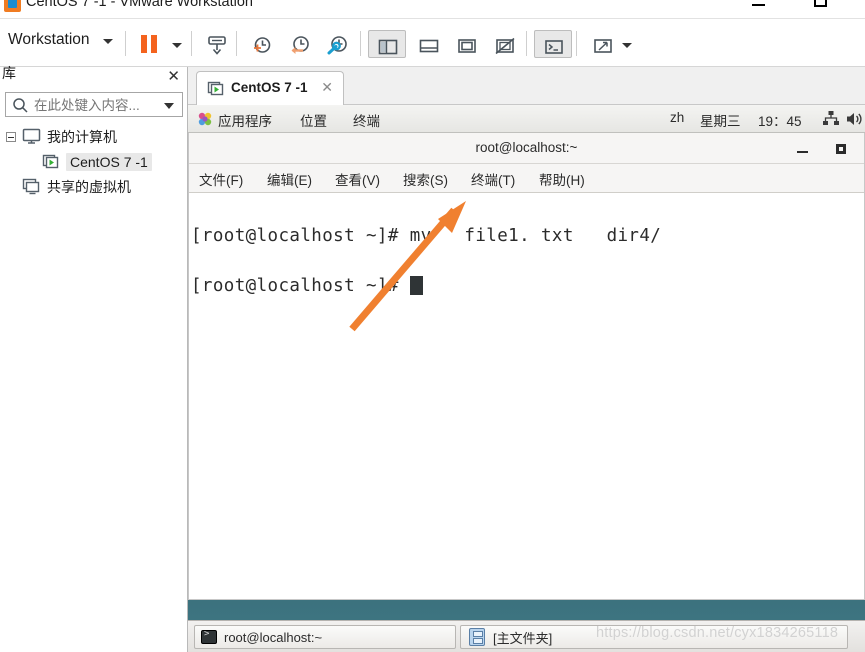  Describe the element at coordinates (523, 638) in the screenshot. I see `taskbar-item-label: [主文件夹]` at that location.